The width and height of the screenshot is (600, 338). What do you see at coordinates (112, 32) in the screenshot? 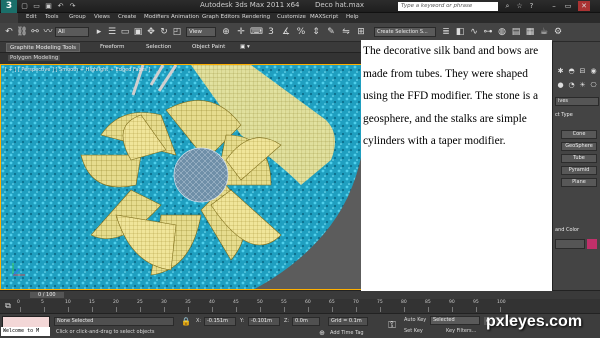
I see `select-by-name-icon: ☰` at bounding box center [112, 32].